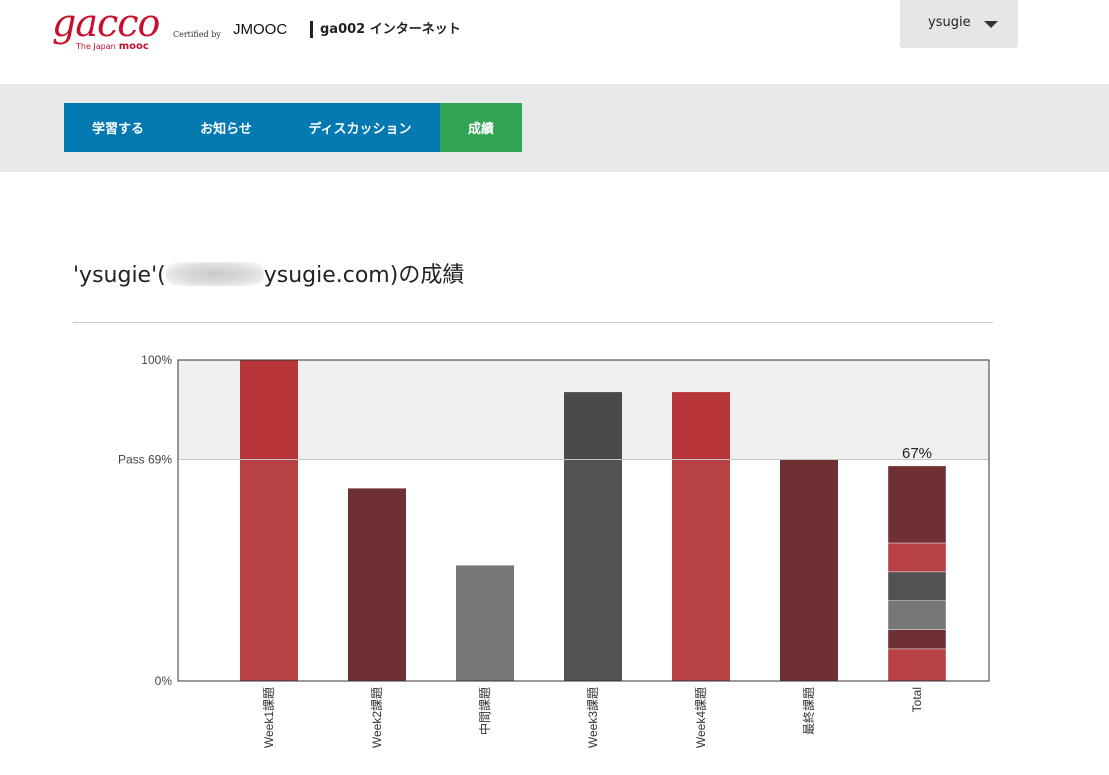  Describe the element at coordinates (260, 29) in the screenshot. I see `jmooc-logo: JMOOC` at that location.